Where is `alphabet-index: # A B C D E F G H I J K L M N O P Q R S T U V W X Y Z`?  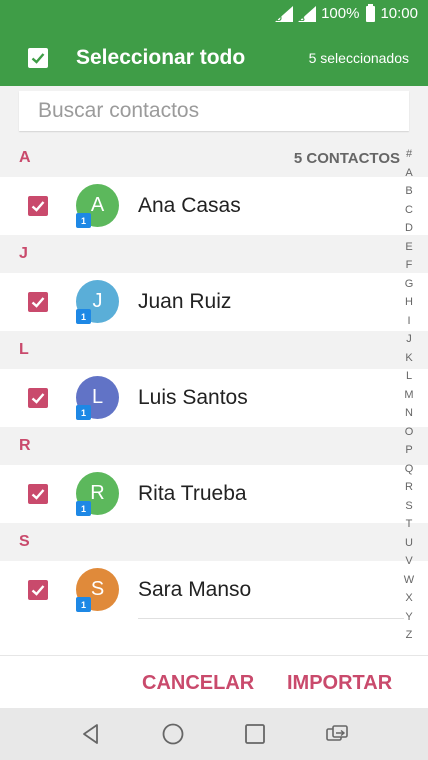 alphabet-index: # A B C D E F G H I J K L M N O P Q R S T U V W X Y Z is located at coordinates (409, 395).